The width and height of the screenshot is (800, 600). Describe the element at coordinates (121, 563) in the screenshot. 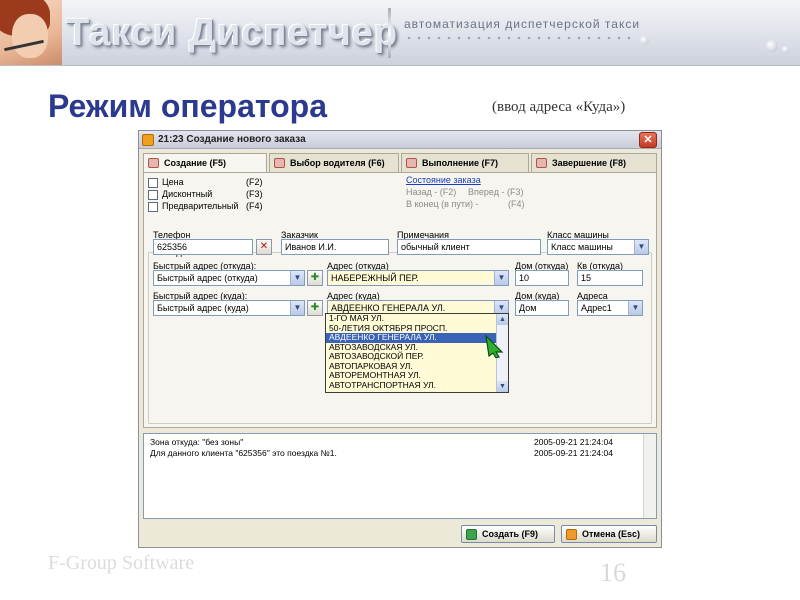

I see `footer-brand: F-Group Software` at that location.